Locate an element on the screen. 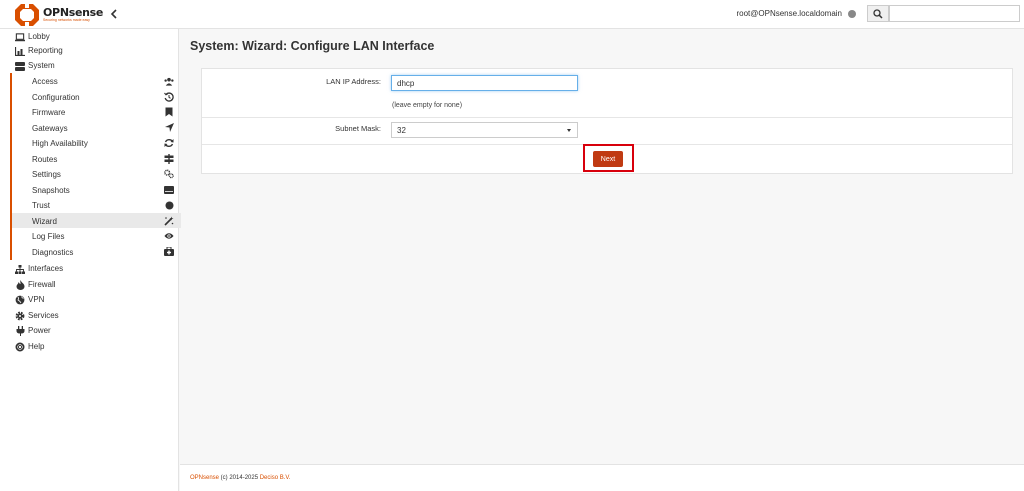 The image size is (1024, 491). sidebar-item-label: Services is located at coordinates (43, 315).